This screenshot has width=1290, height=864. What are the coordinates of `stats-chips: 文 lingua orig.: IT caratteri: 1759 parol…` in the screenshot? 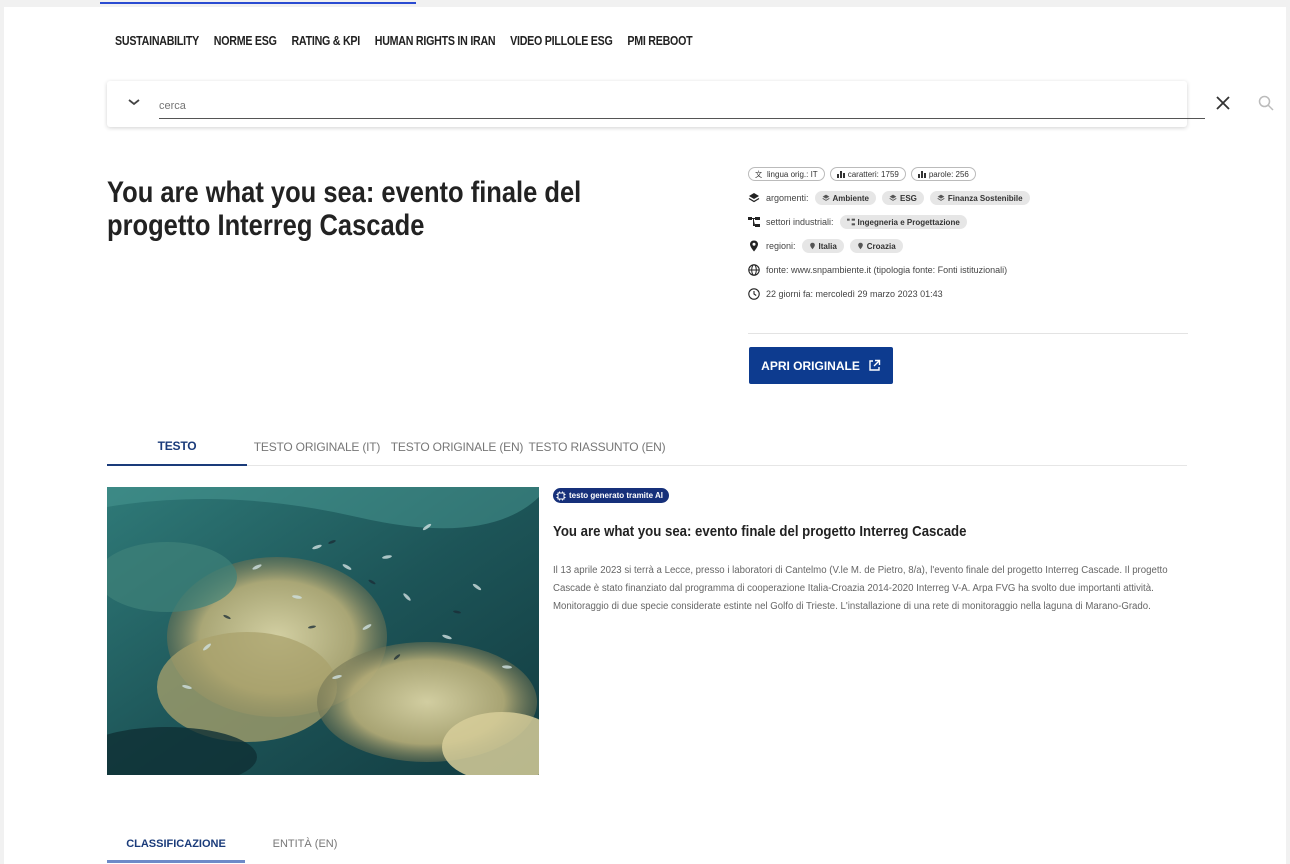 It's located at (968, 174).